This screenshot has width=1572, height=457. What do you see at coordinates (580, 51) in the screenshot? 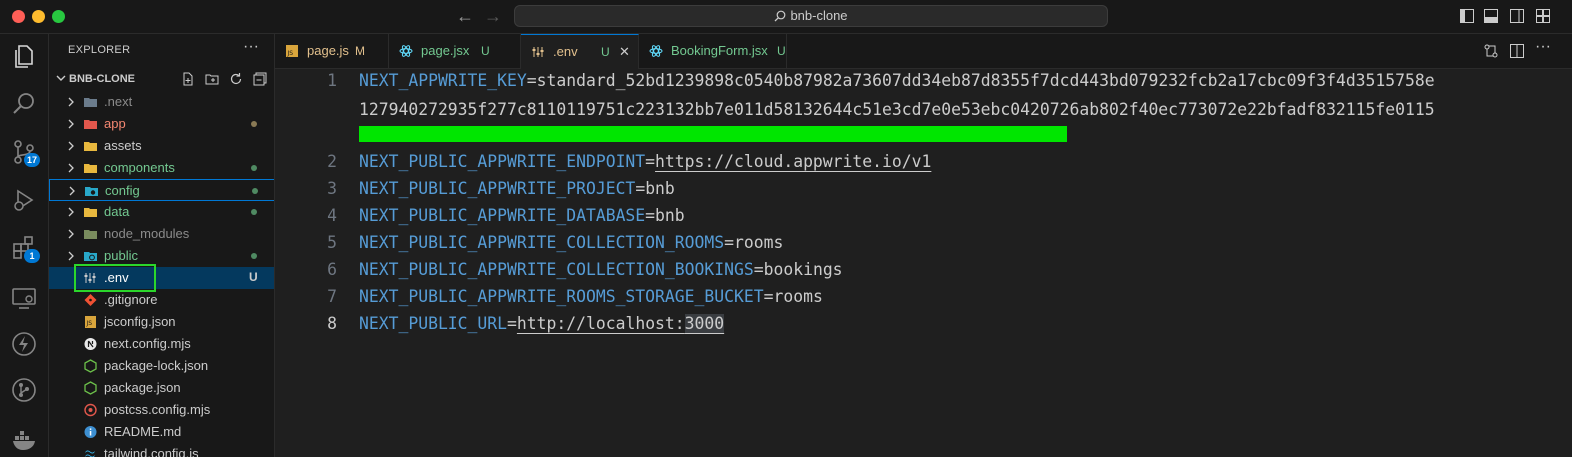
I see `tab-env: .env U ✕` at bounding box center [580, 51].